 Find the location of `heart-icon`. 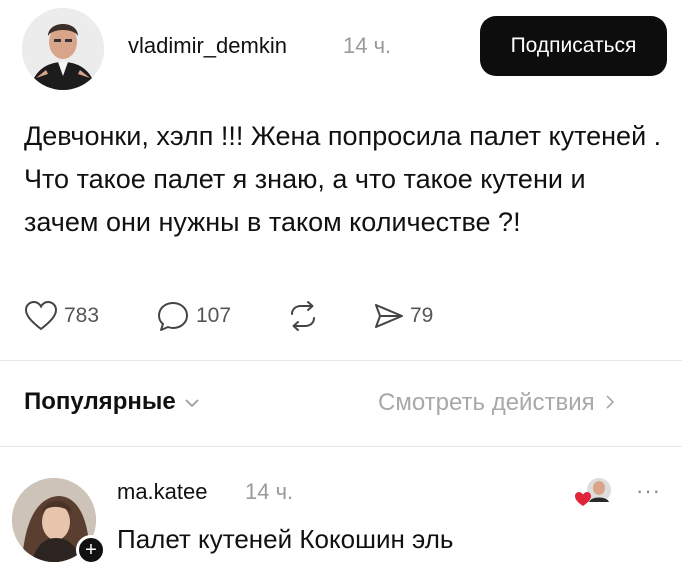

heart-icon is located at coordinates (41, 316).